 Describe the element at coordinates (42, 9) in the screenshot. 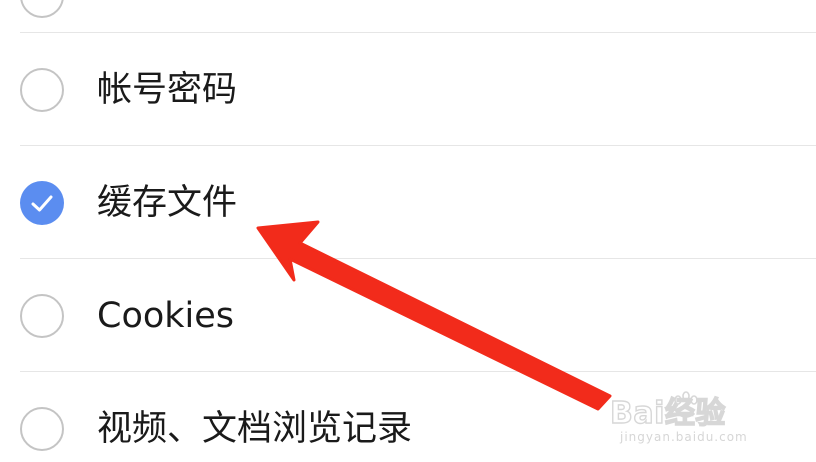

I see `radio-button` at that location.